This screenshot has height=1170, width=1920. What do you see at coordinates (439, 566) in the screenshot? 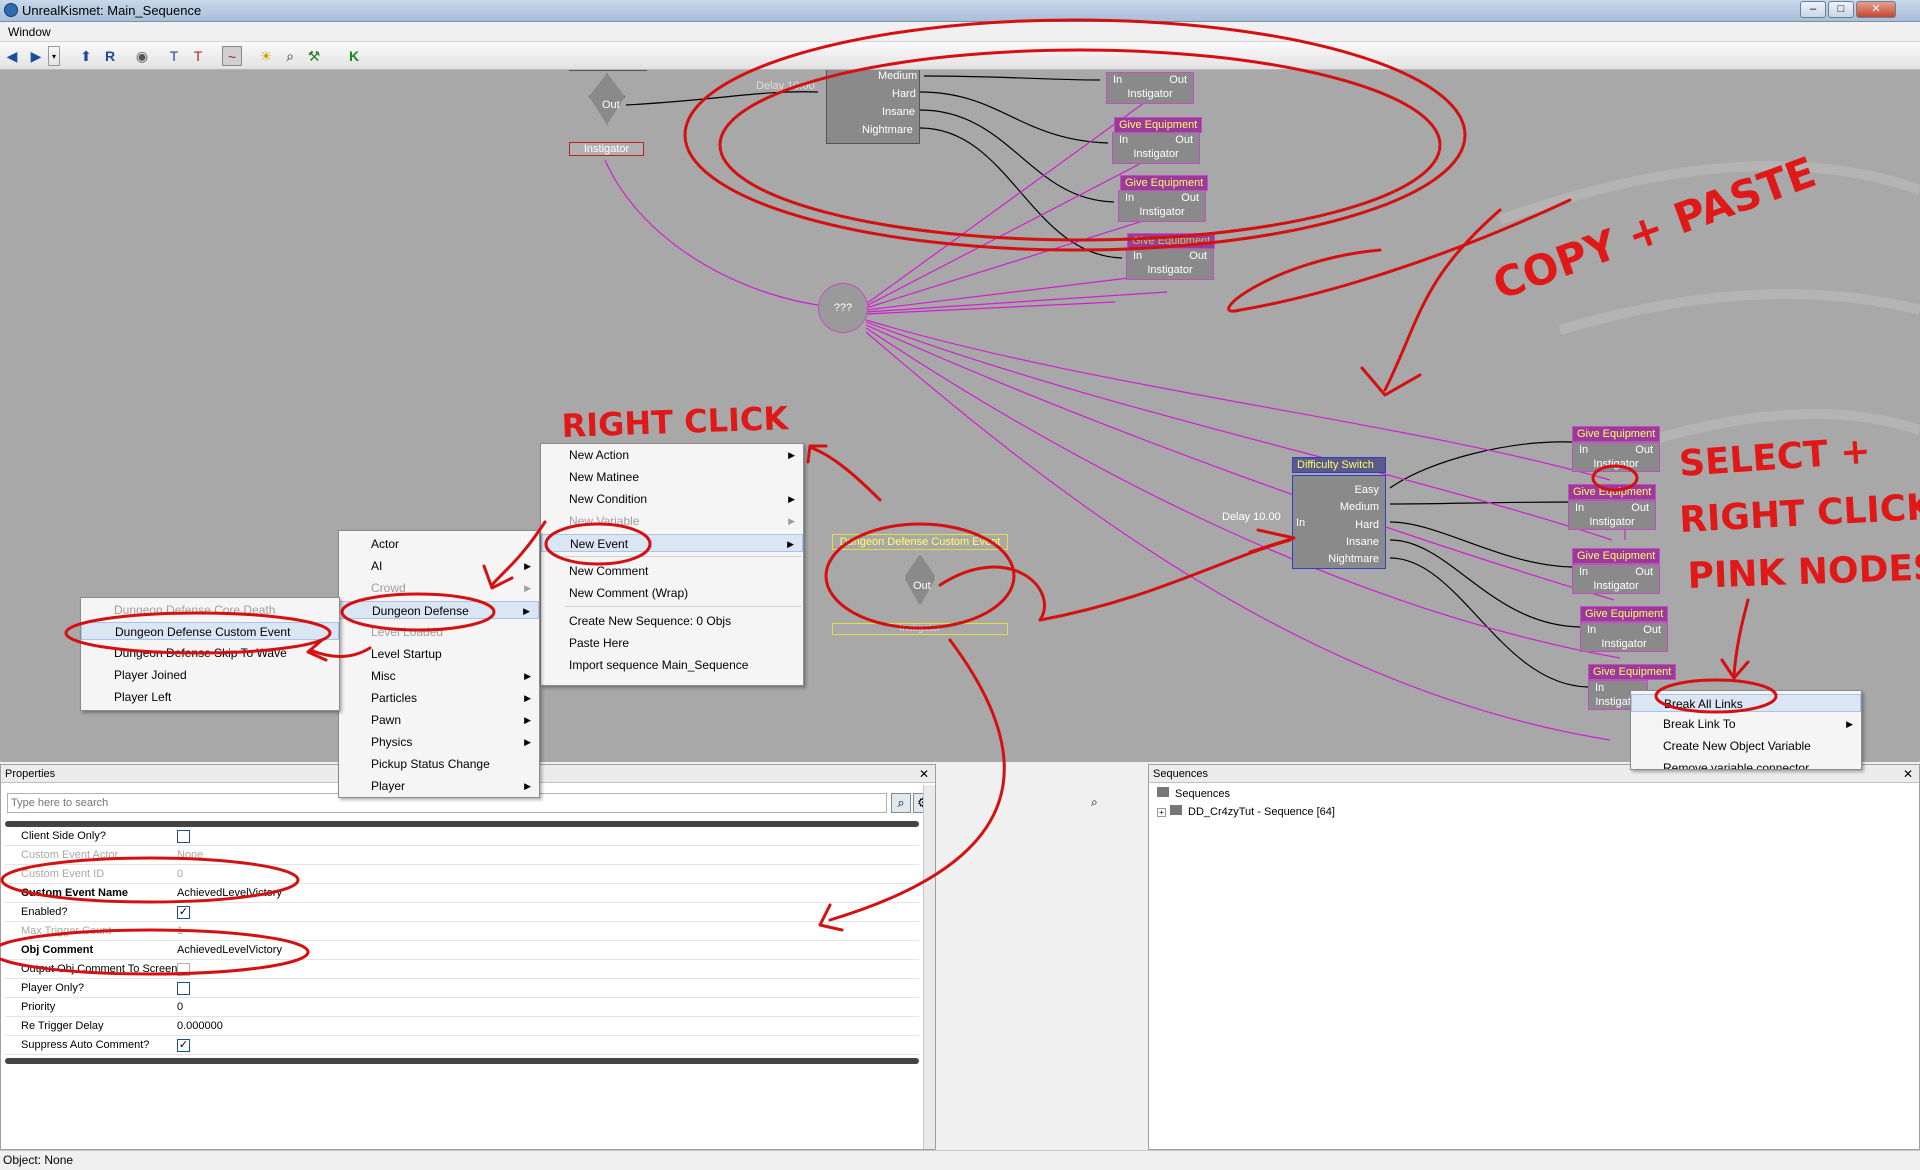
I see `event-ai: AI ▶` at bounding box center [439, 566].